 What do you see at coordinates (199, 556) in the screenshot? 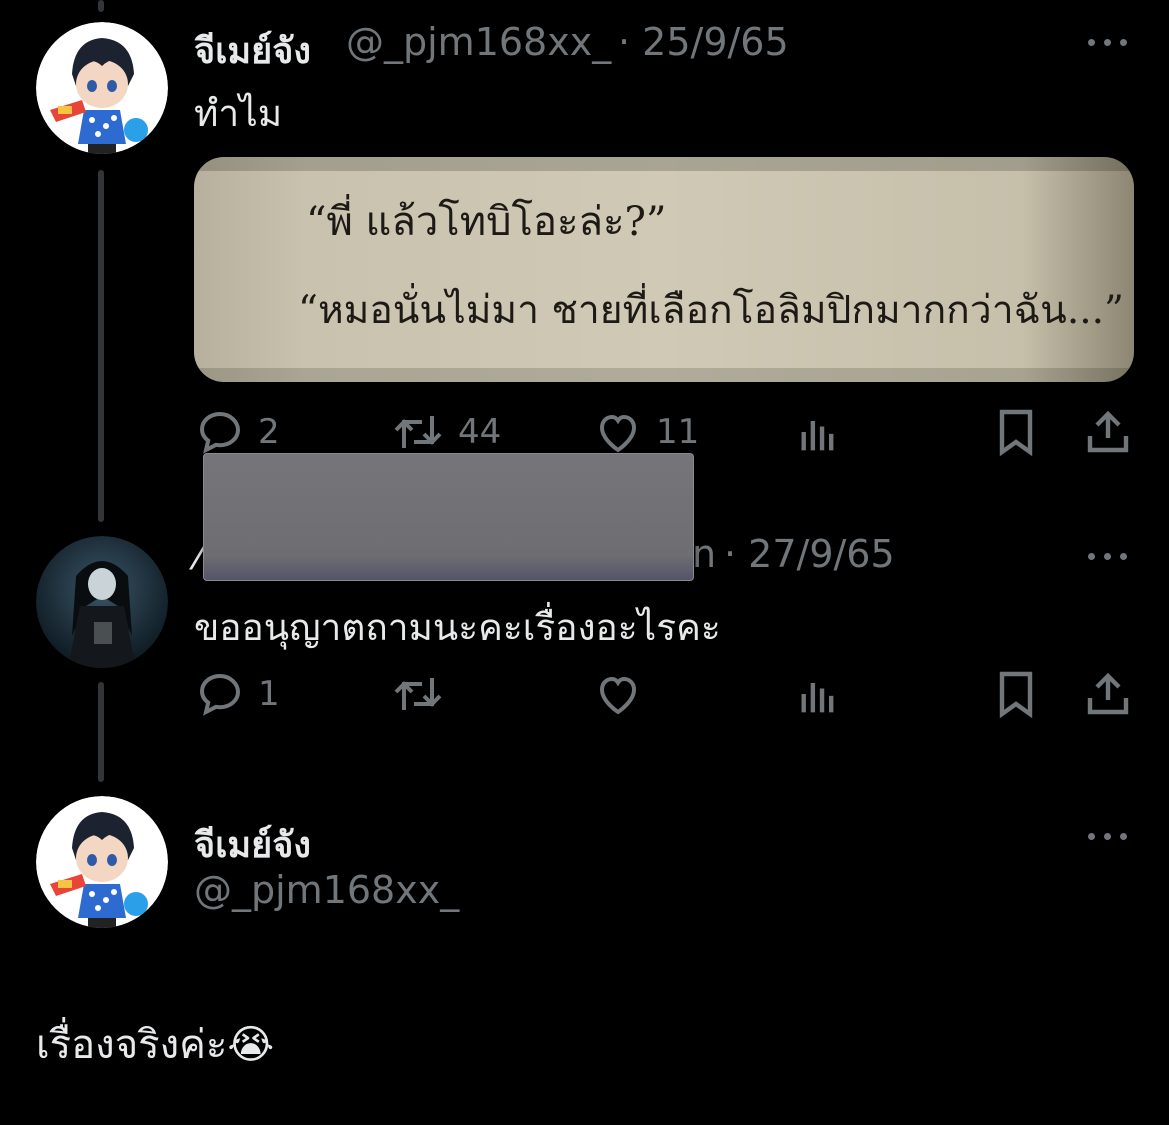
I see `display-name-partial: ⁄` at bounding box center [199, 556].